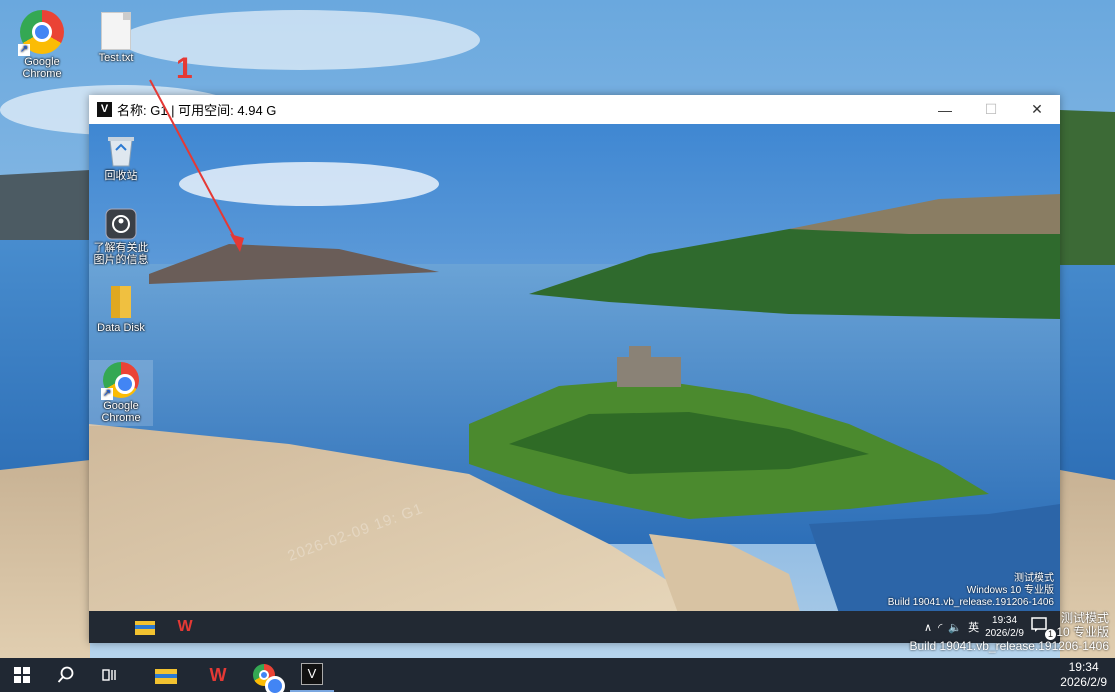 The image size is (1115, 696). Describe the element at coordinates (121, 150) in the screenshot. I see `recycle-bin-icon` at that location.